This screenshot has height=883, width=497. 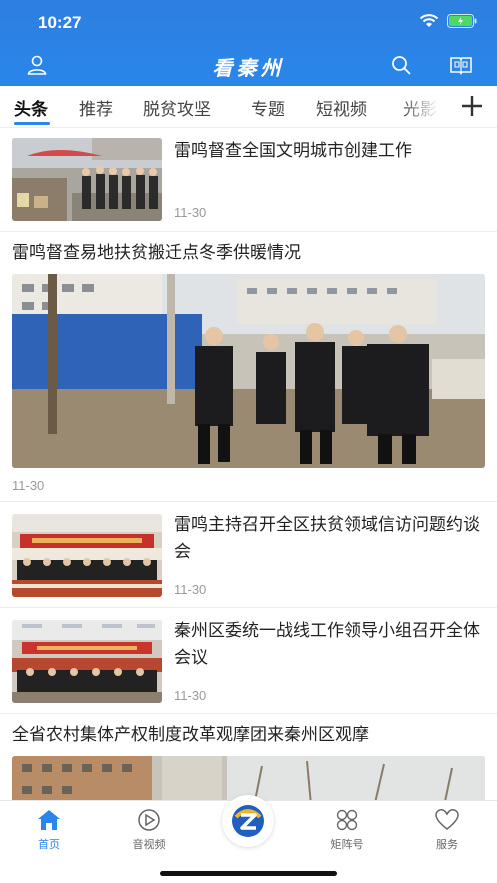 I want to click on tab-headlines: 头条, so click(x=31, y=107).